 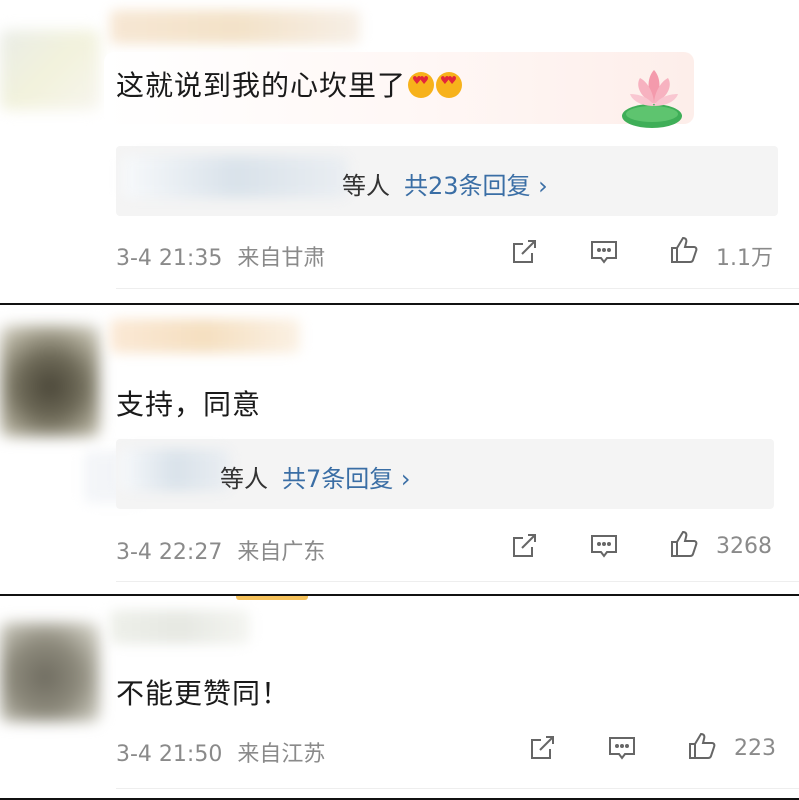 I want to click on comment-location: 来自甘肃, so click(x=281, y=258).